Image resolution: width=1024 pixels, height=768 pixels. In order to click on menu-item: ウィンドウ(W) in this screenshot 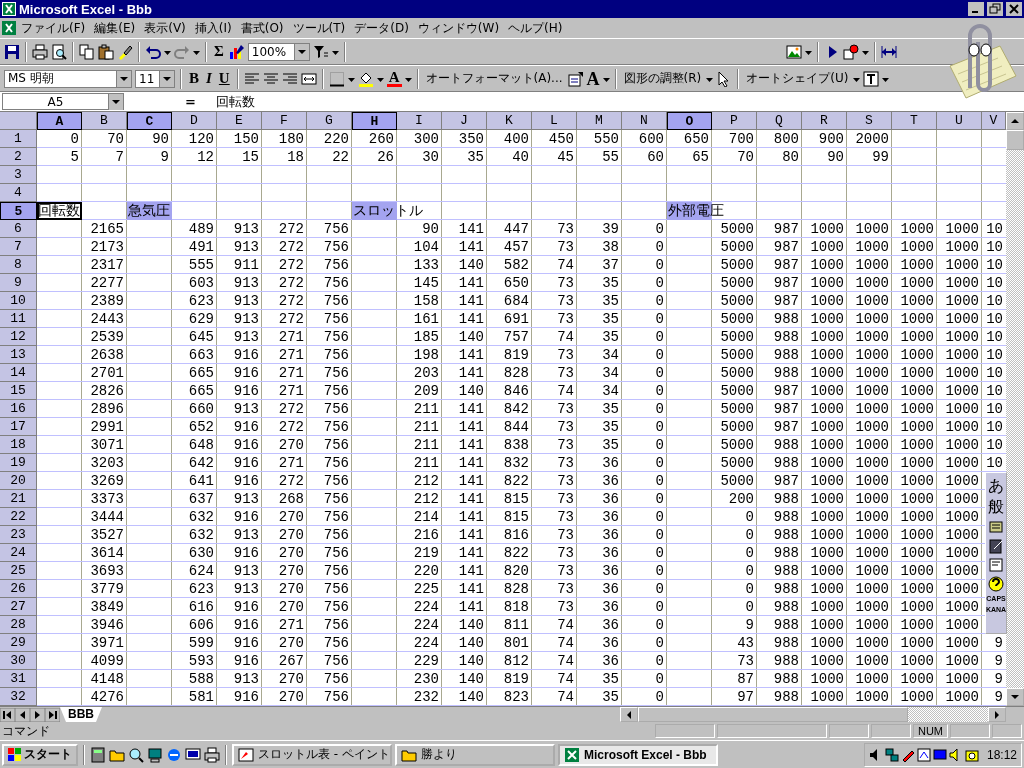, I will do `click(458, 28)`.